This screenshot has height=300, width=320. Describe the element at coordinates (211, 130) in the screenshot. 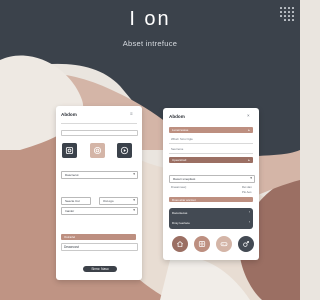

I see `list-bar-1: Lunercessse ▸` at that location.